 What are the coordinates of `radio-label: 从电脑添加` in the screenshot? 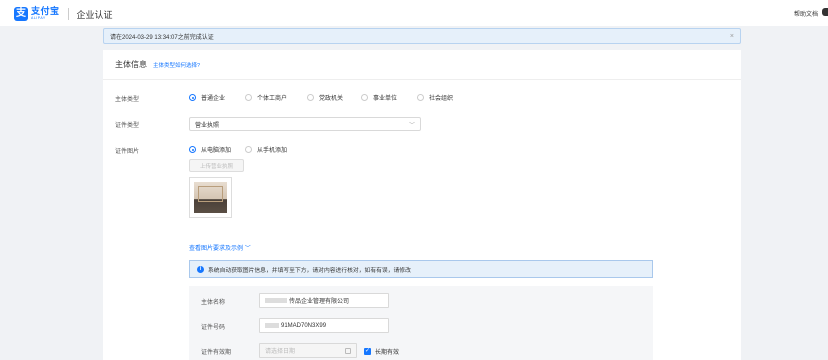 It's located at (216, 151).